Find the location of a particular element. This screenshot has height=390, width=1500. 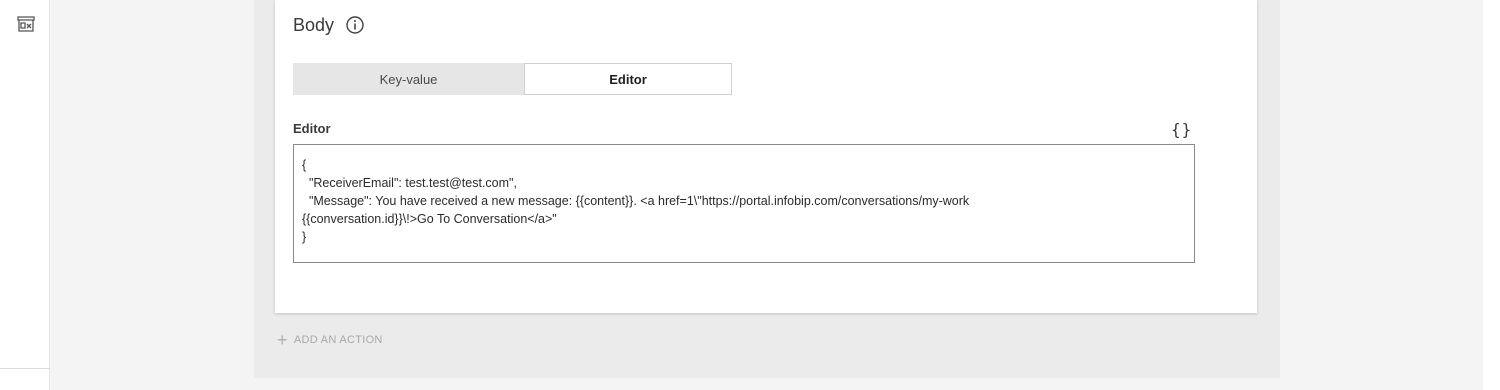

info-icon is located at coordinates (355, 25).